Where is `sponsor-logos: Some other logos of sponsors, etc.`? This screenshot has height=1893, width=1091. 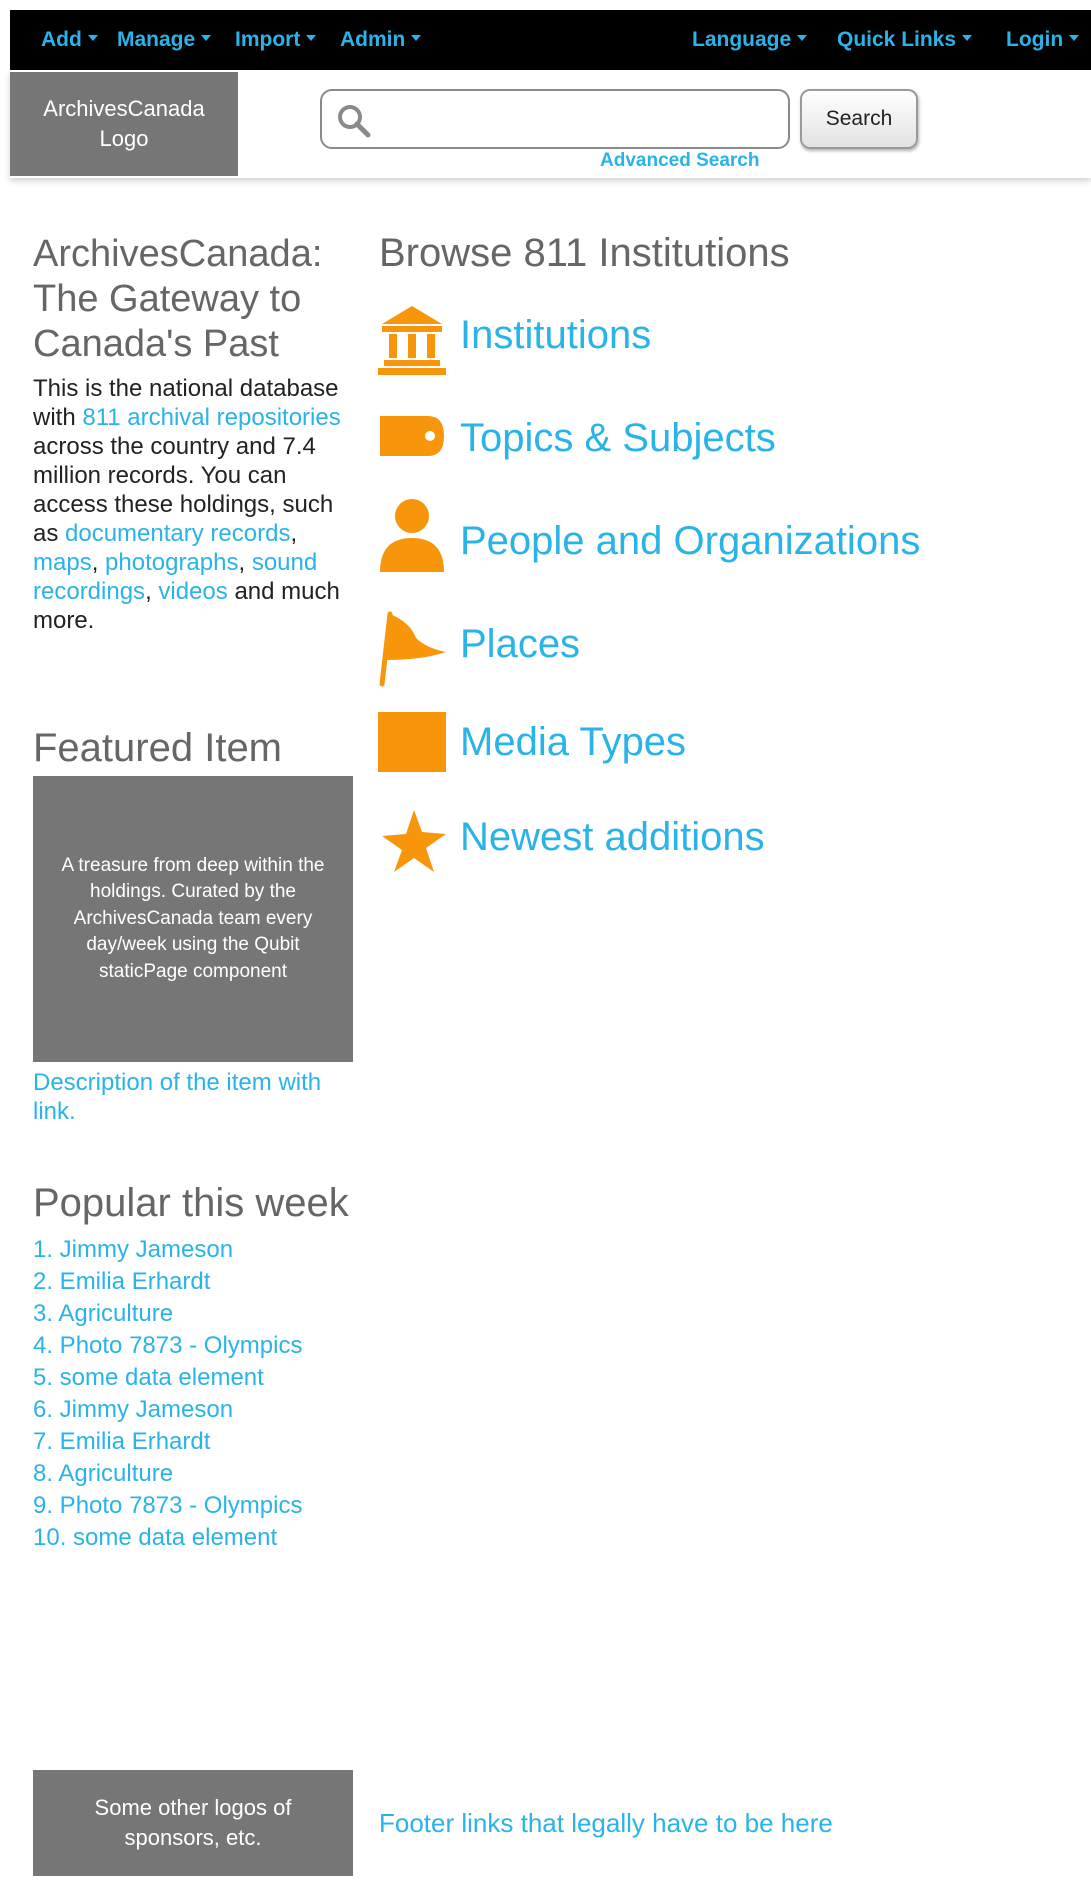
sponsor-logos: Some other logos of sponsors, etc. is located at coordinates (193, 1823).